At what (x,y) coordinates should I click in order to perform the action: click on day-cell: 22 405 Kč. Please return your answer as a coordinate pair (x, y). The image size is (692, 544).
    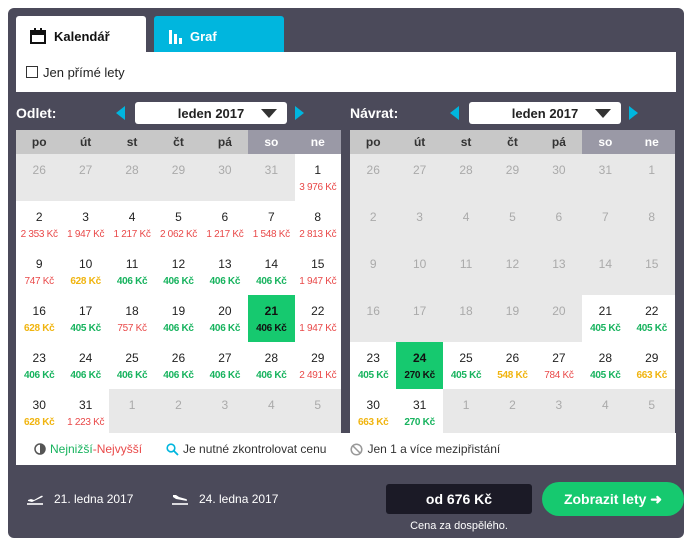
    Looking at the image, I should click on (651, 318).